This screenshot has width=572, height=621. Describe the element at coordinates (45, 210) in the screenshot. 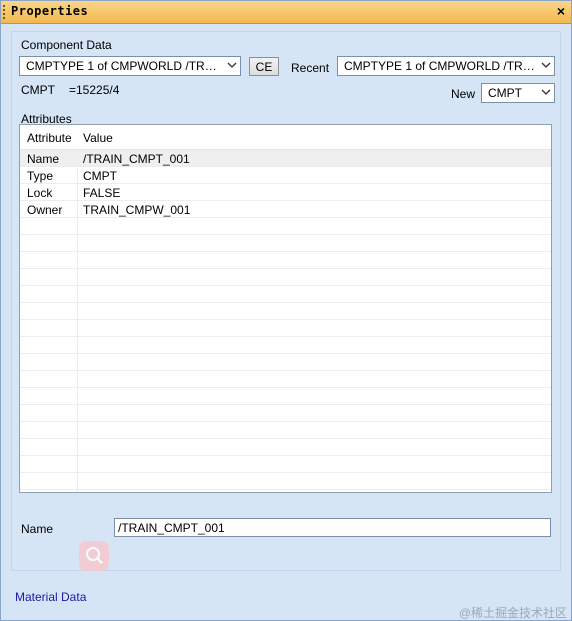

I see `attribute-name-cell: Owner` at that location.